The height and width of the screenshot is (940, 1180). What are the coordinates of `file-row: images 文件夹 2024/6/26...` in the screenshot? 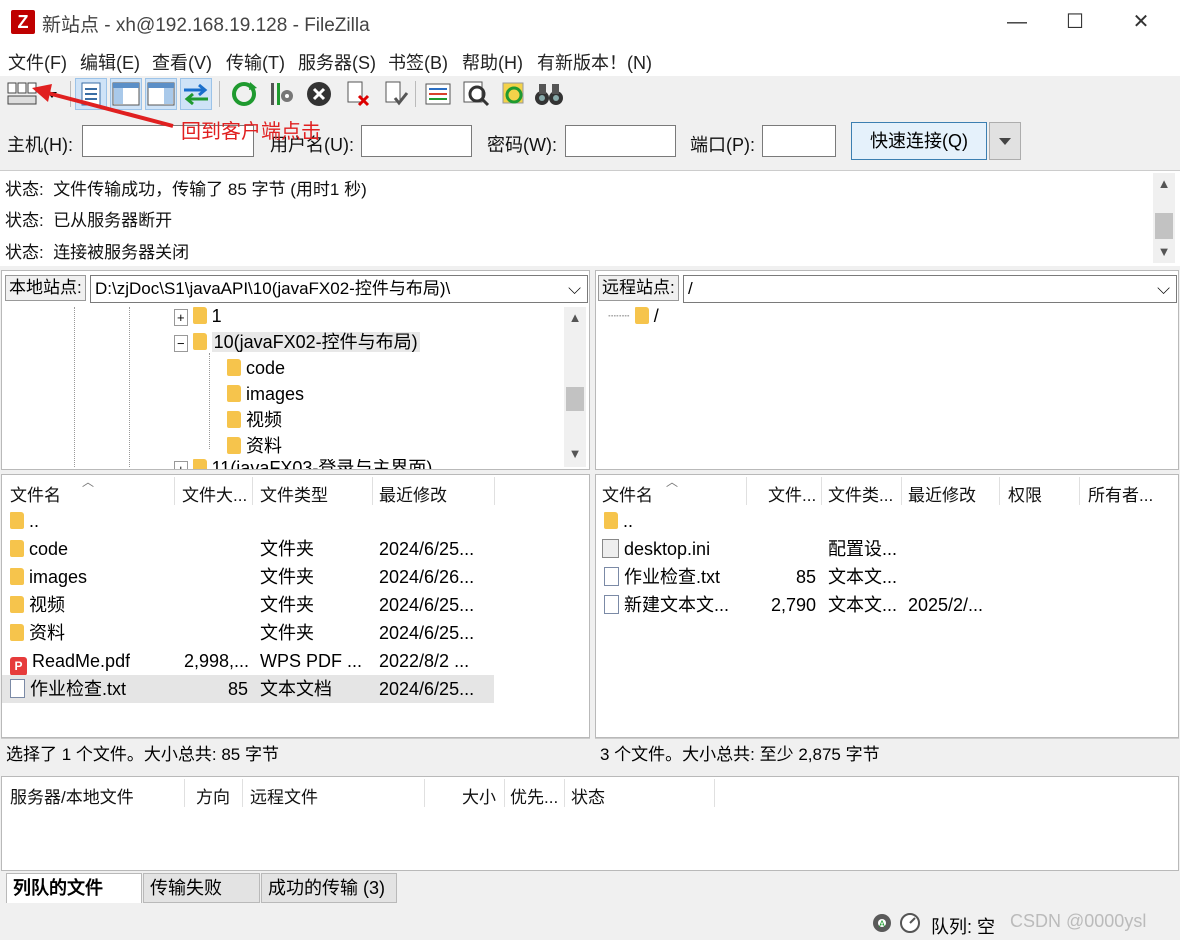 It's located at (248, 577).